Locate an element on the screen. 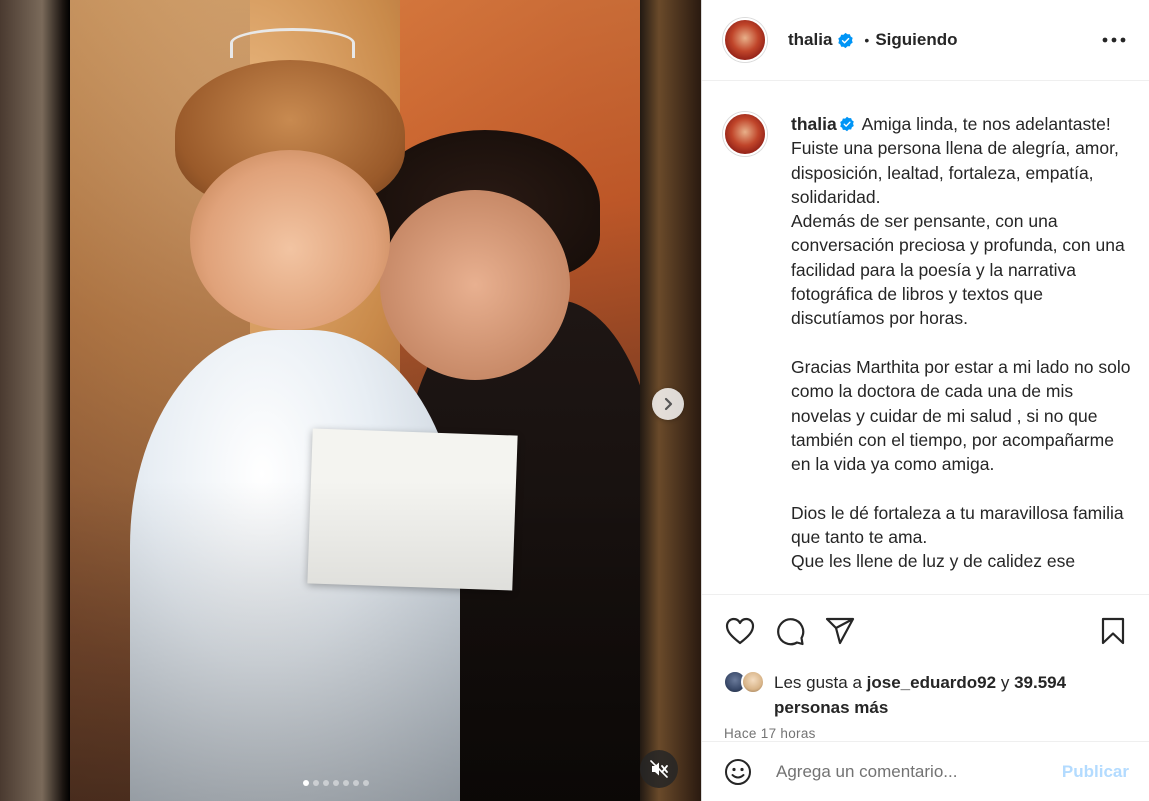 The image size is (1149, 801). comment-box: Publicar is located at coordinates (925, 771).